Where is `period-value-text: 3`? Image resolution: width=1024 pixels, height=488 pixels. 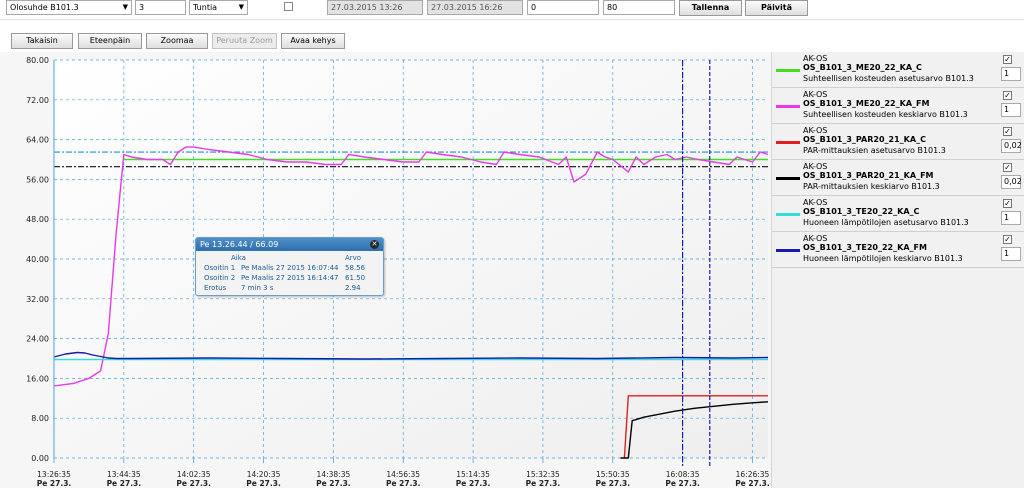 period-value-text: 3 is located at coordinates (142, 7).